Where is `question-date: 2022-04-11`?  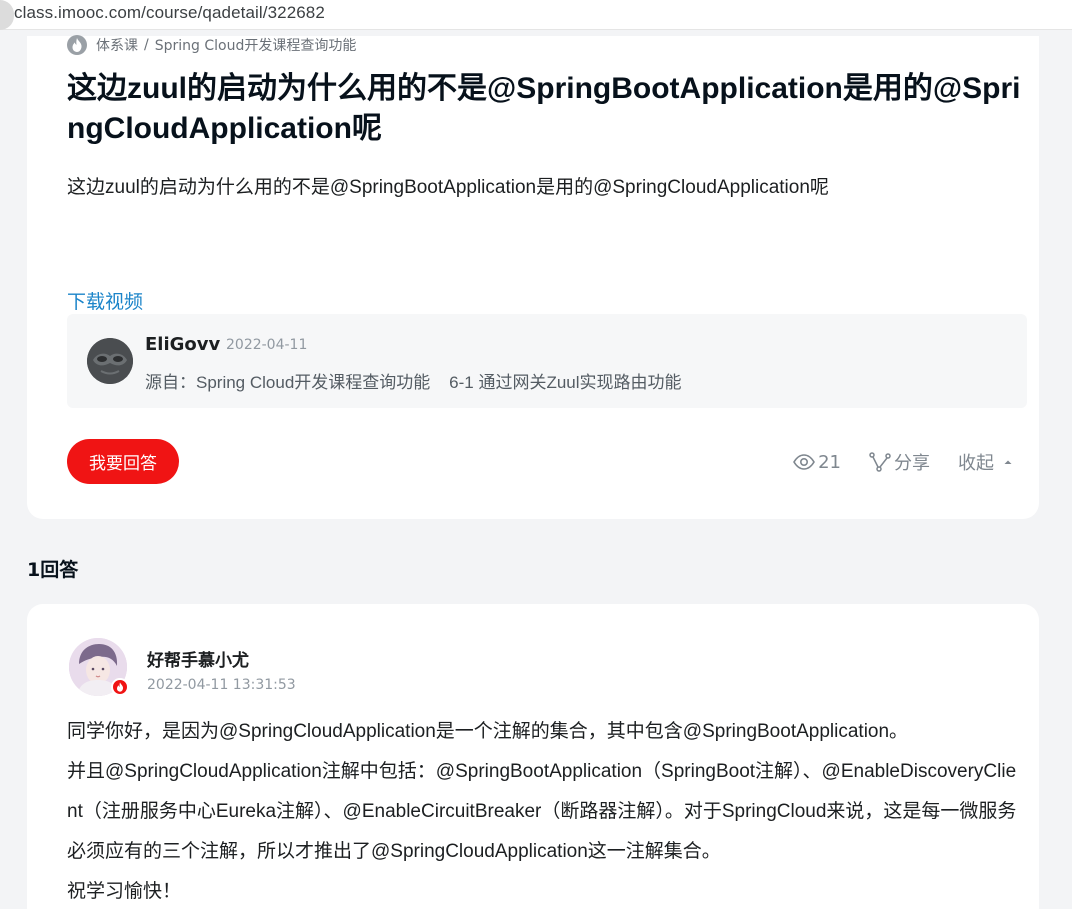 question-date: 2022-04-11 is located at coordinates (267, 345).